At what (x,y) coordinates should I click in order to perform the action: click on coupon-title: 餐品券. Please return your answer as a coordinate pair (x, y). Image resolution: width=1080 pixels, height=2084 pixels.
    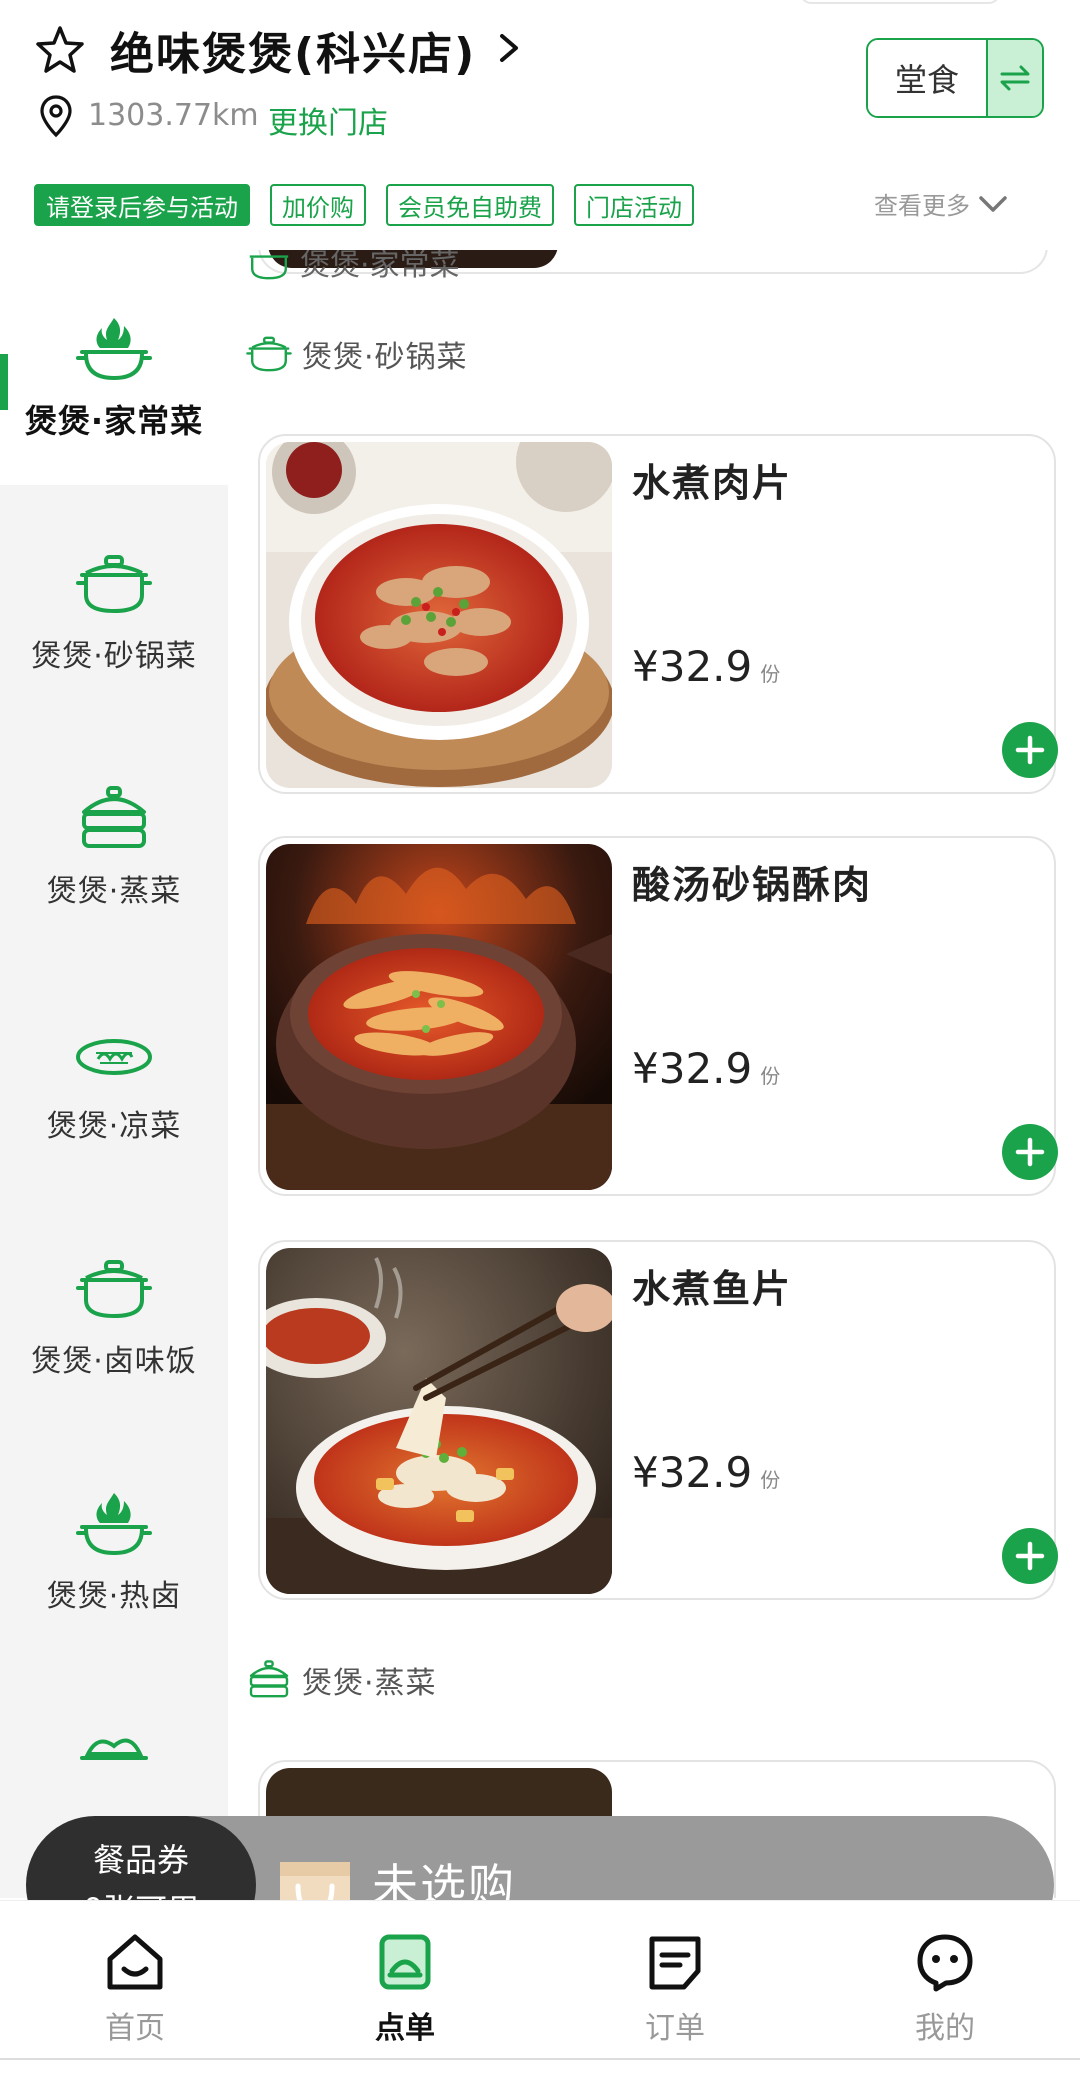
    Looking at the image, I should click on (140, 1860).